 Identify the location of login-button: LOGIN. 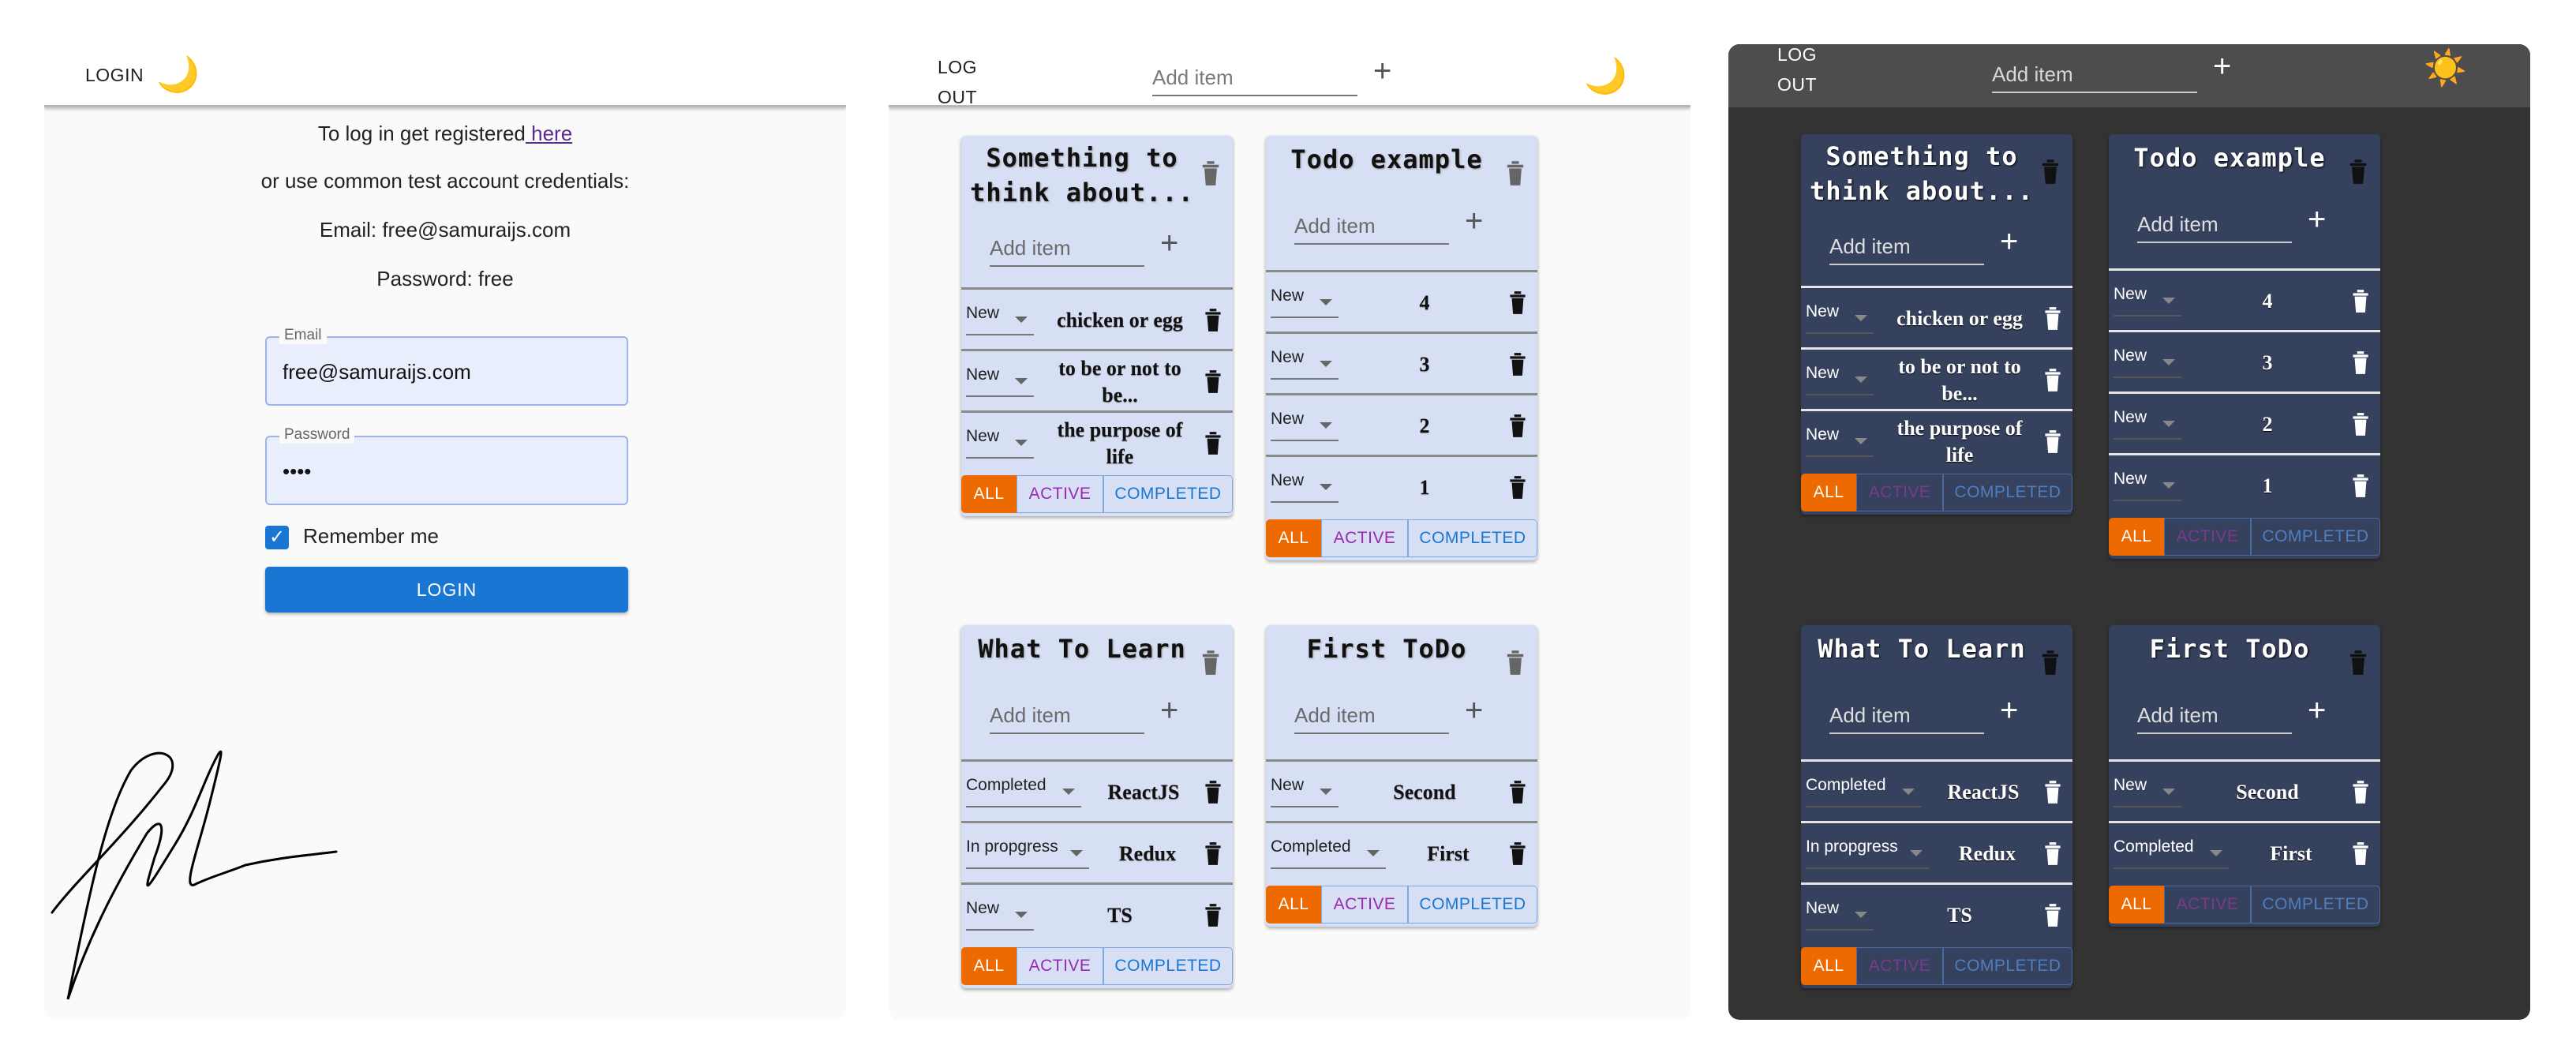
(446, 590).